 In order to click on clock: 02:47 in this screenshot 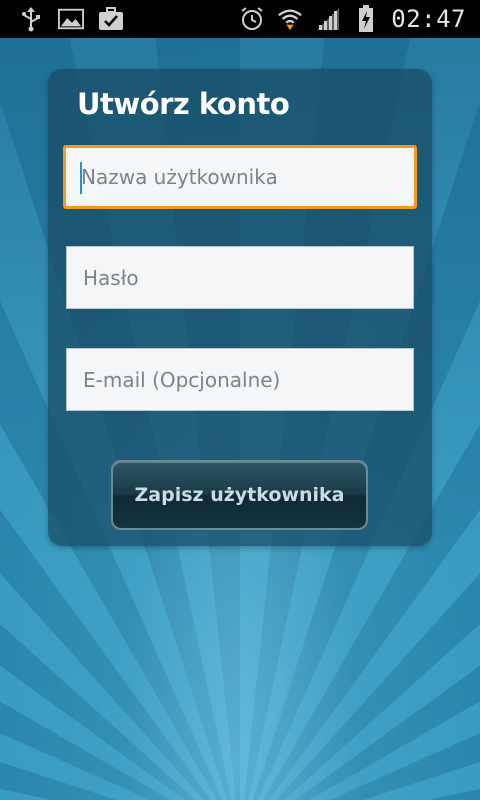, I will do `click(428, 19)`.